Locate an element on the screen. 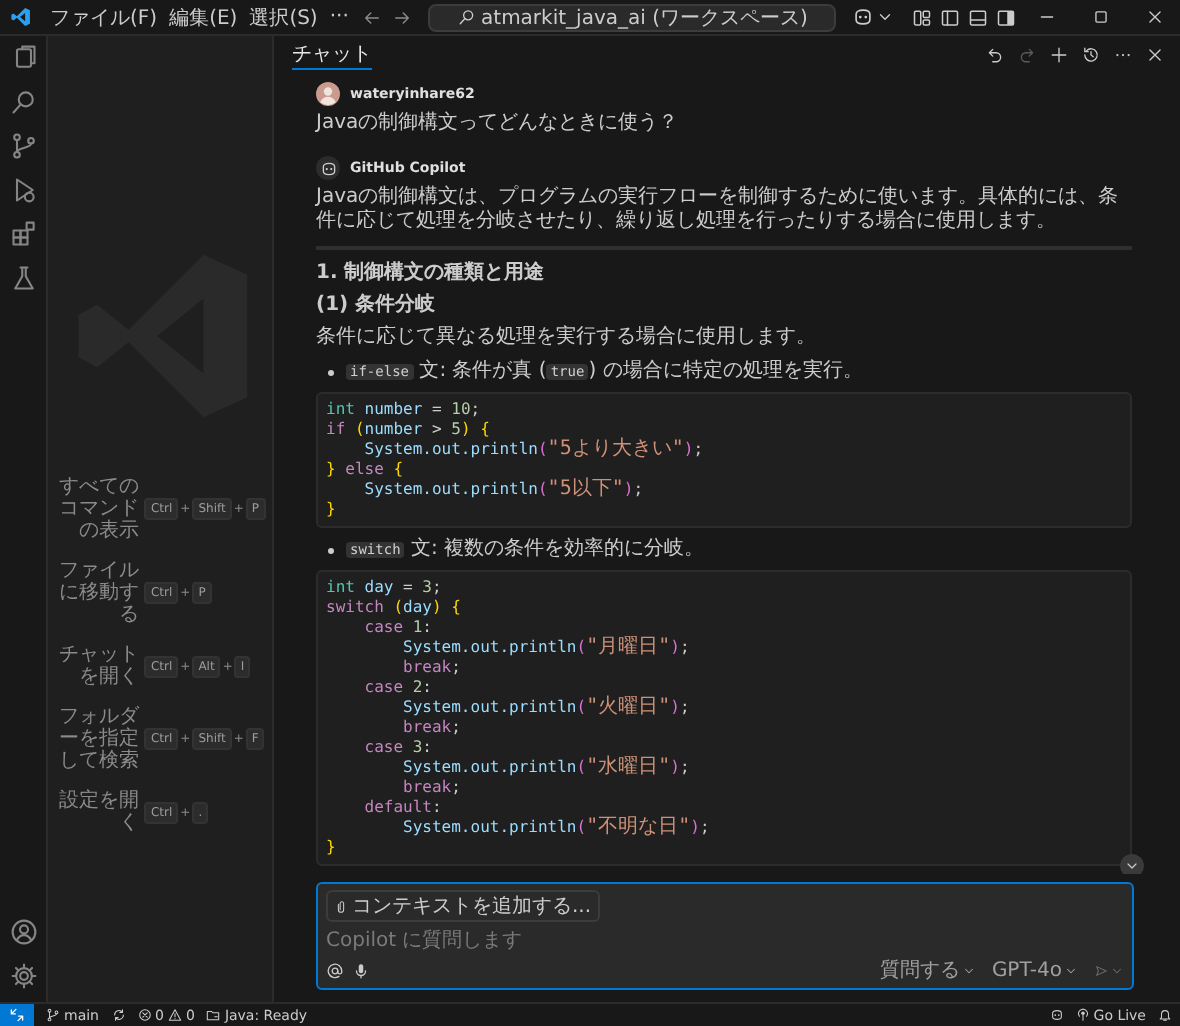  secondary-sidebar-toggle-icon is located at coordinates (1006, 17).